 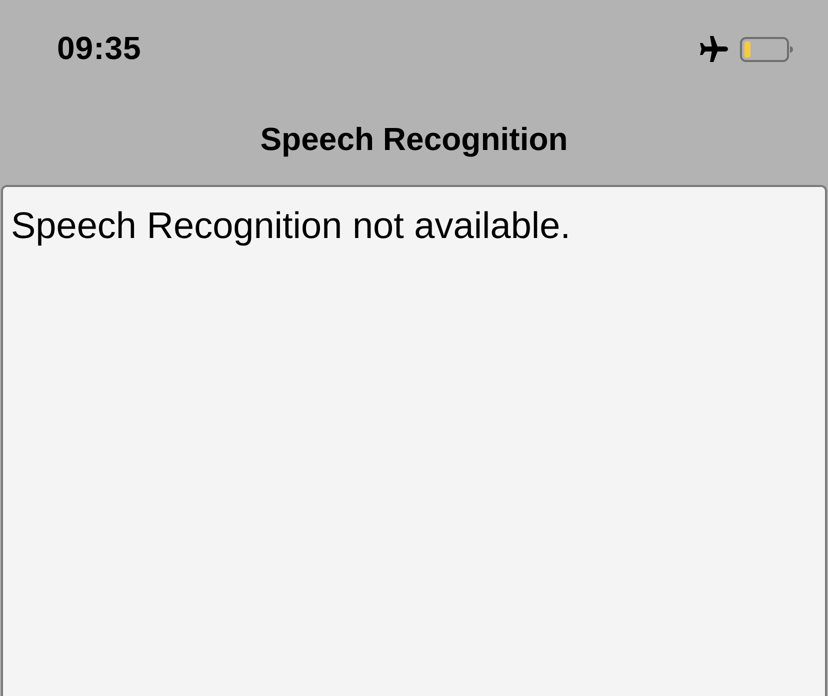 I want to click on status-message: Speech Recognition not available., so click(x=290, y=226).